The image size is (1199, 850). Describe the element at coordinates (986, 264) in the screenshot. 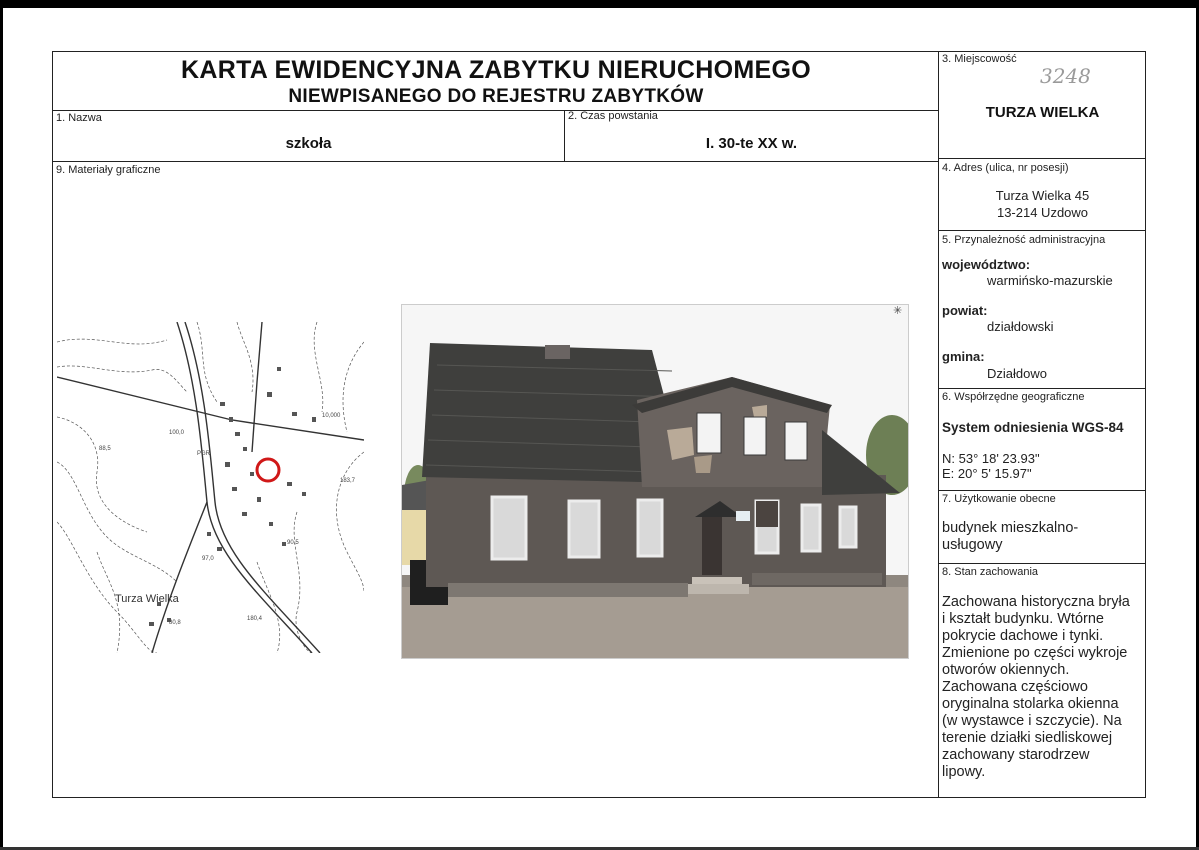

I see `voivodeship-label: województwo:` at that location.